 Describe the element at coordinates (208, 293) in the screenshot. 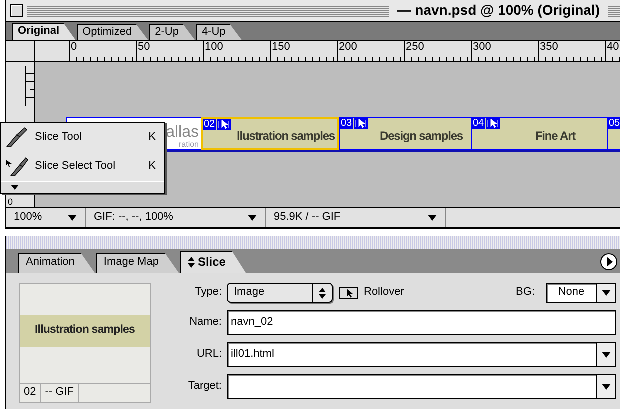

I see `field-label: Type:` at that location.